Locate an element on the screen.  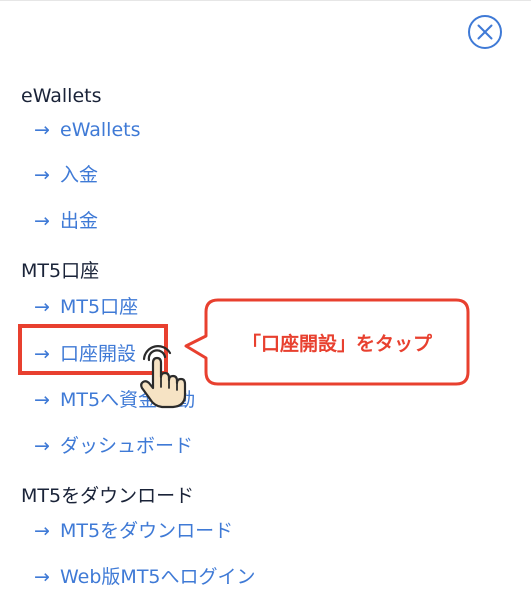
menu-link-dashboard: → ダッシュボード is located at coordinates (113, 446).